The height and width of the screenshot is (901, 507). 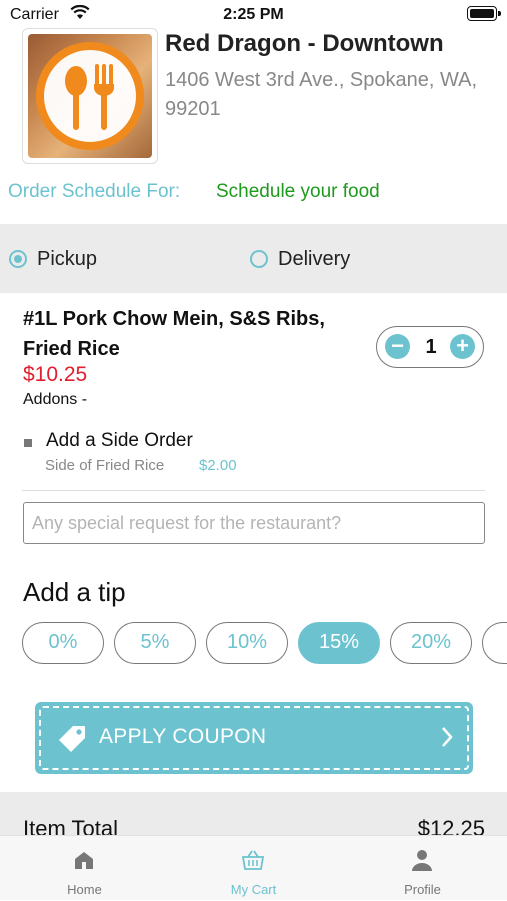 I want to click on side-order-title: Add a Side Order, so click(x=119, y=441).